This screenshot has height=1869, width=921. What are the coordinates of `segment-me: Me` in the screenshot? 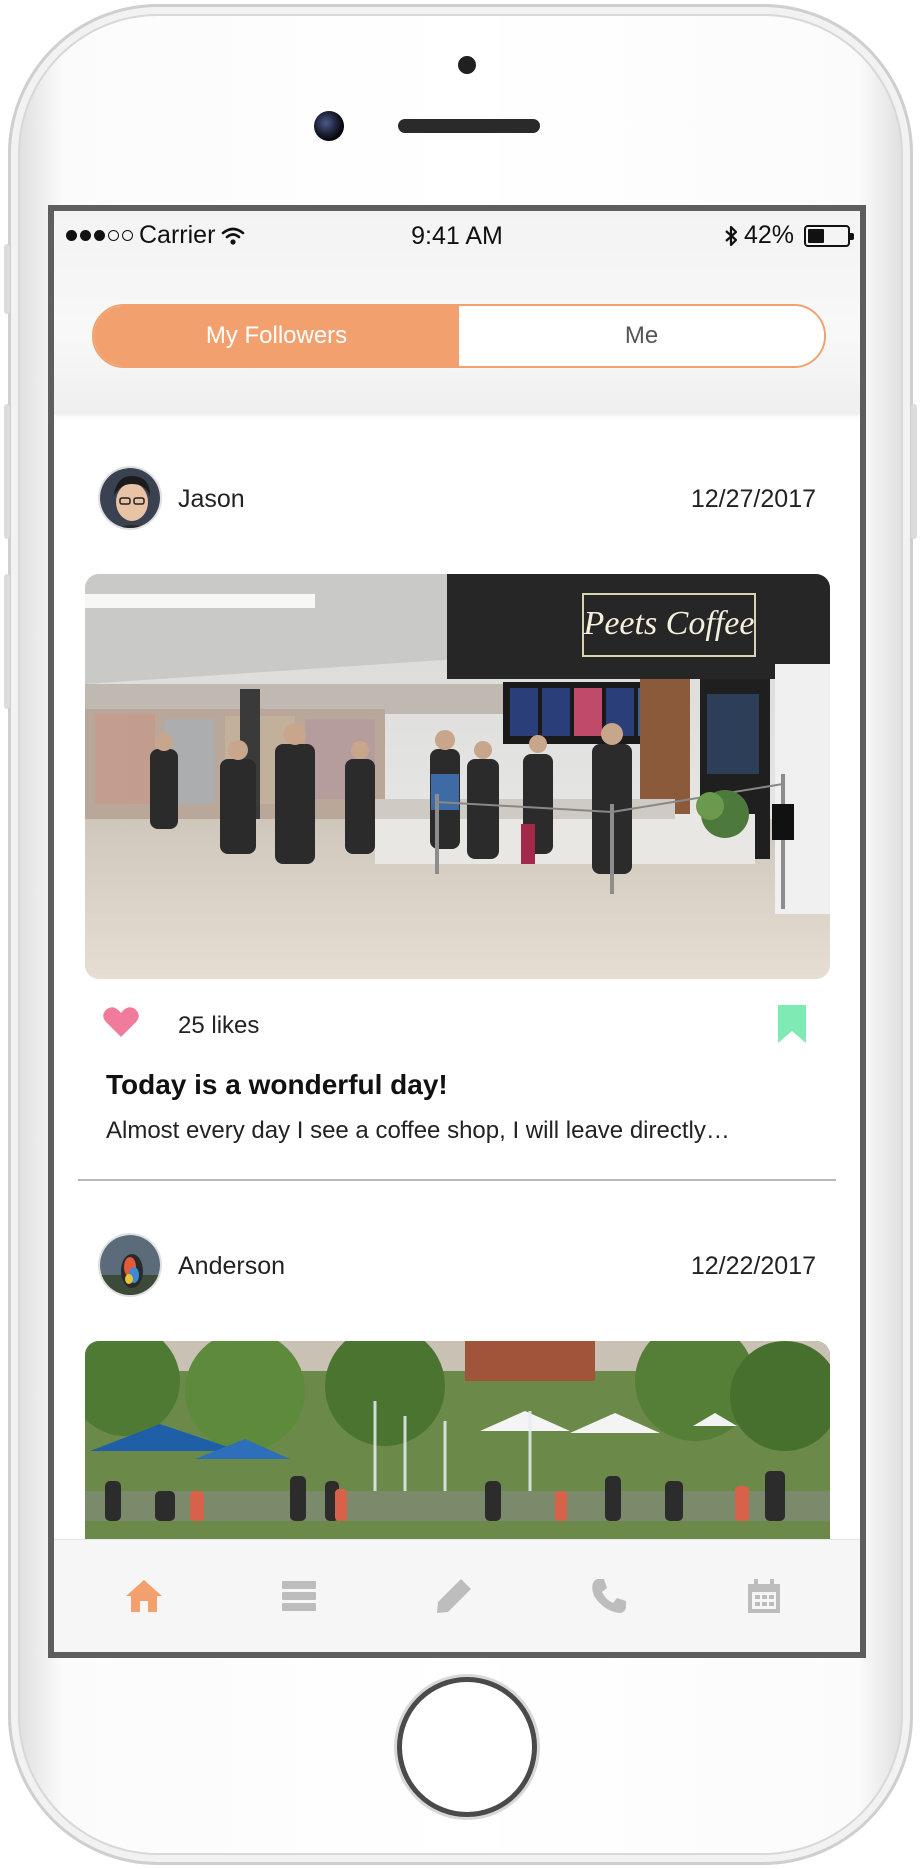 It's located at (641, 336).